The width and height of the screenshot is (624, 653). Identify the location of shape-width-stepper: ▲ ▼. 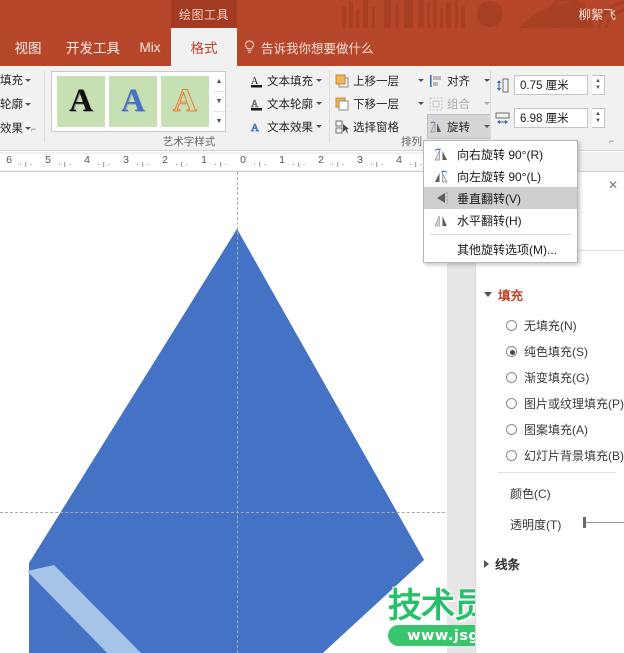
(598, 118).